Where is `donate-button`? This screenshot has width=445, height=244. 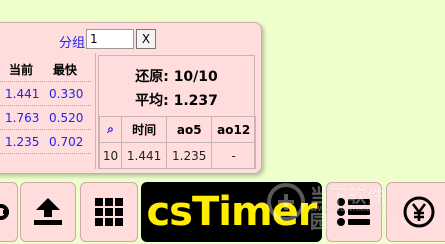 donate-button is located at coordinates (415, 212).